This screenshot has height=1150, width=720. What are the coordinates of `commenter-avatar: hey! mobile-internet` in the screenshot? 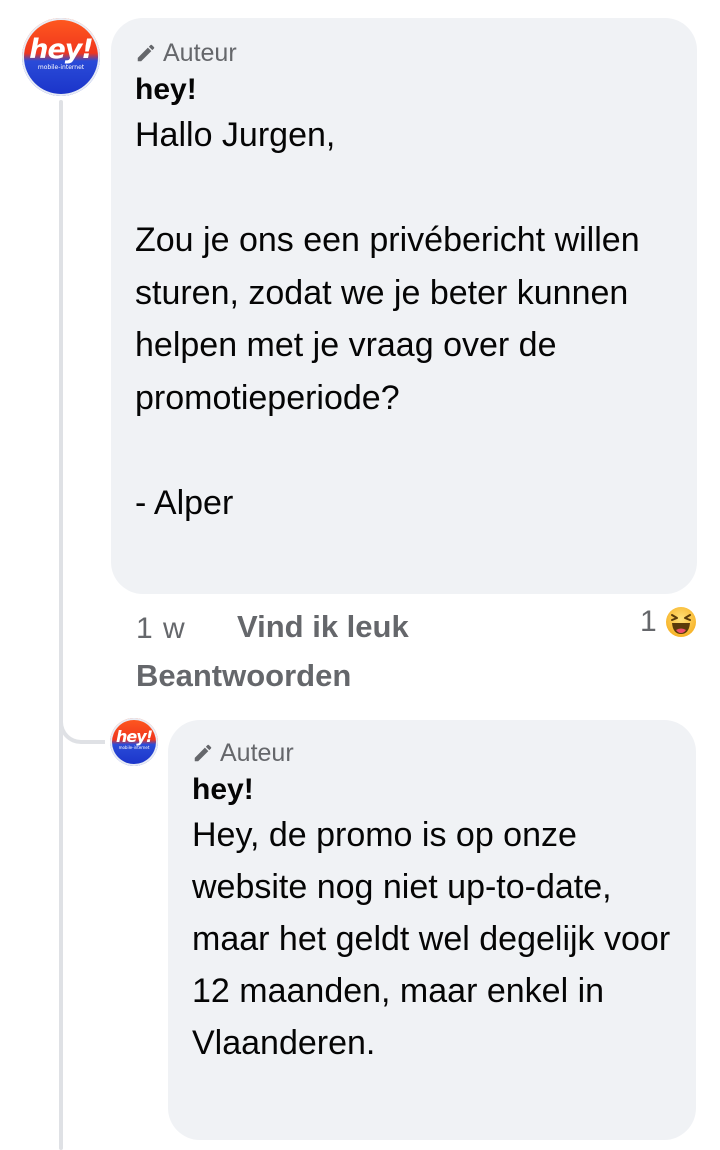 It's located at (61, 57).